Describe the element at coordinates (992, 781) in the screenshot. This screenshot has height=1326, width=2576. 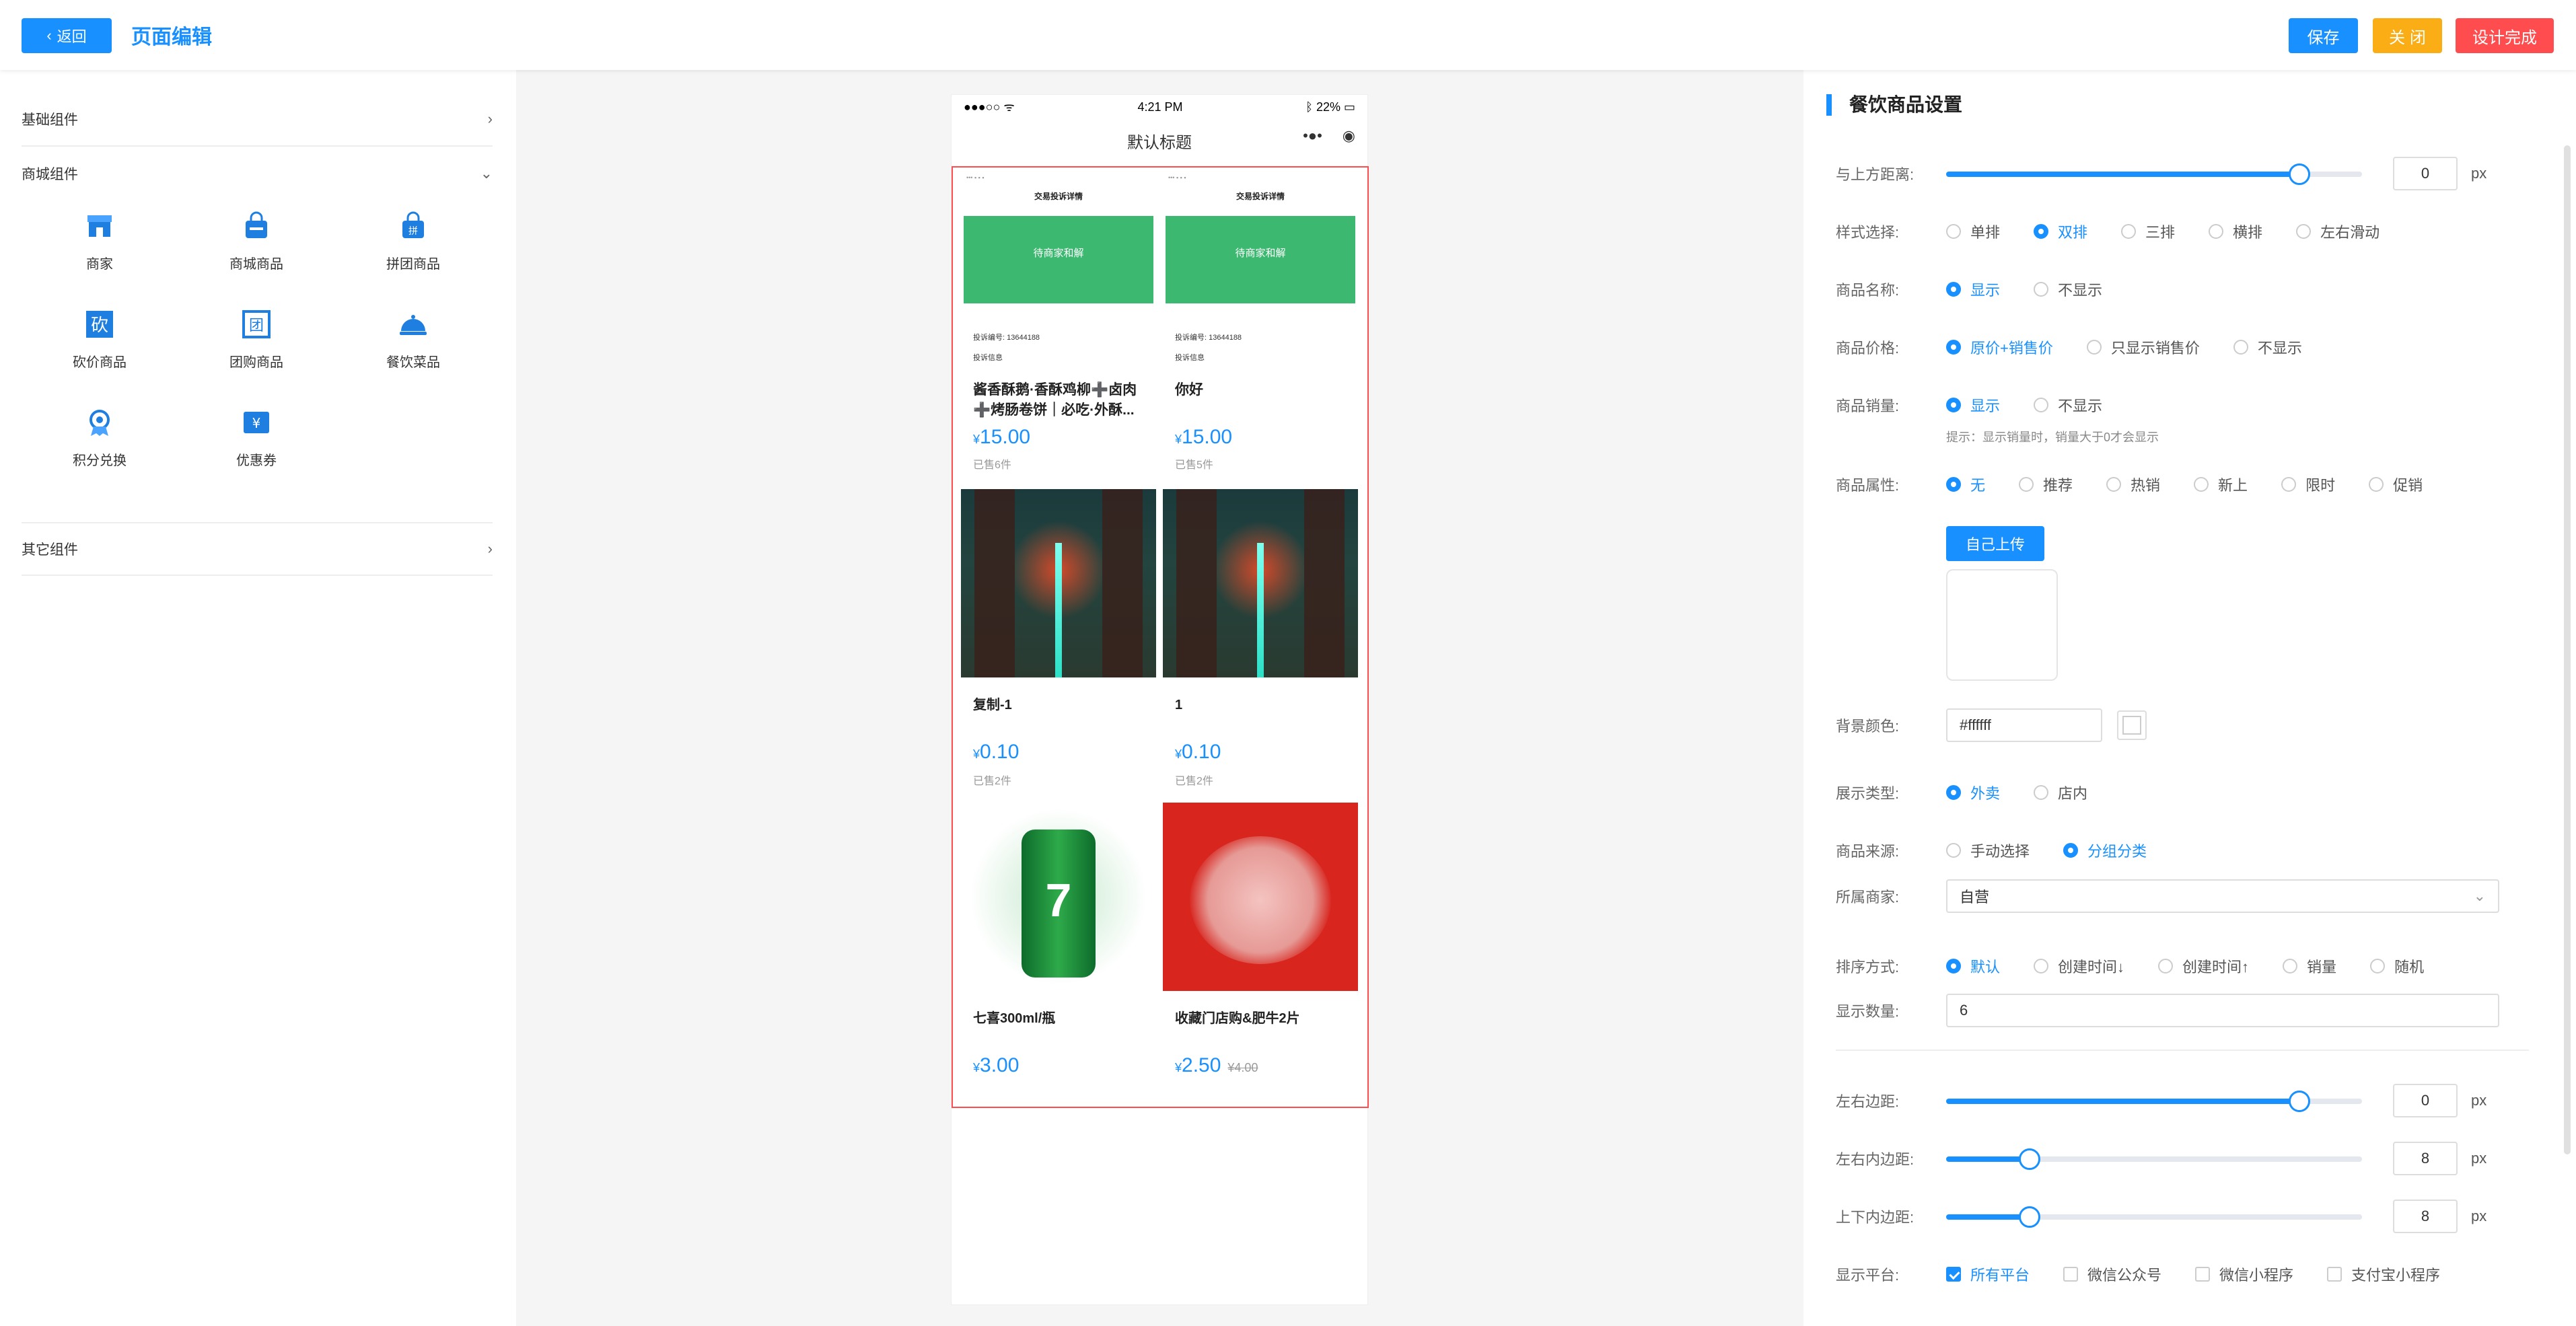
I see `product-sold: 已售2件` at that location.